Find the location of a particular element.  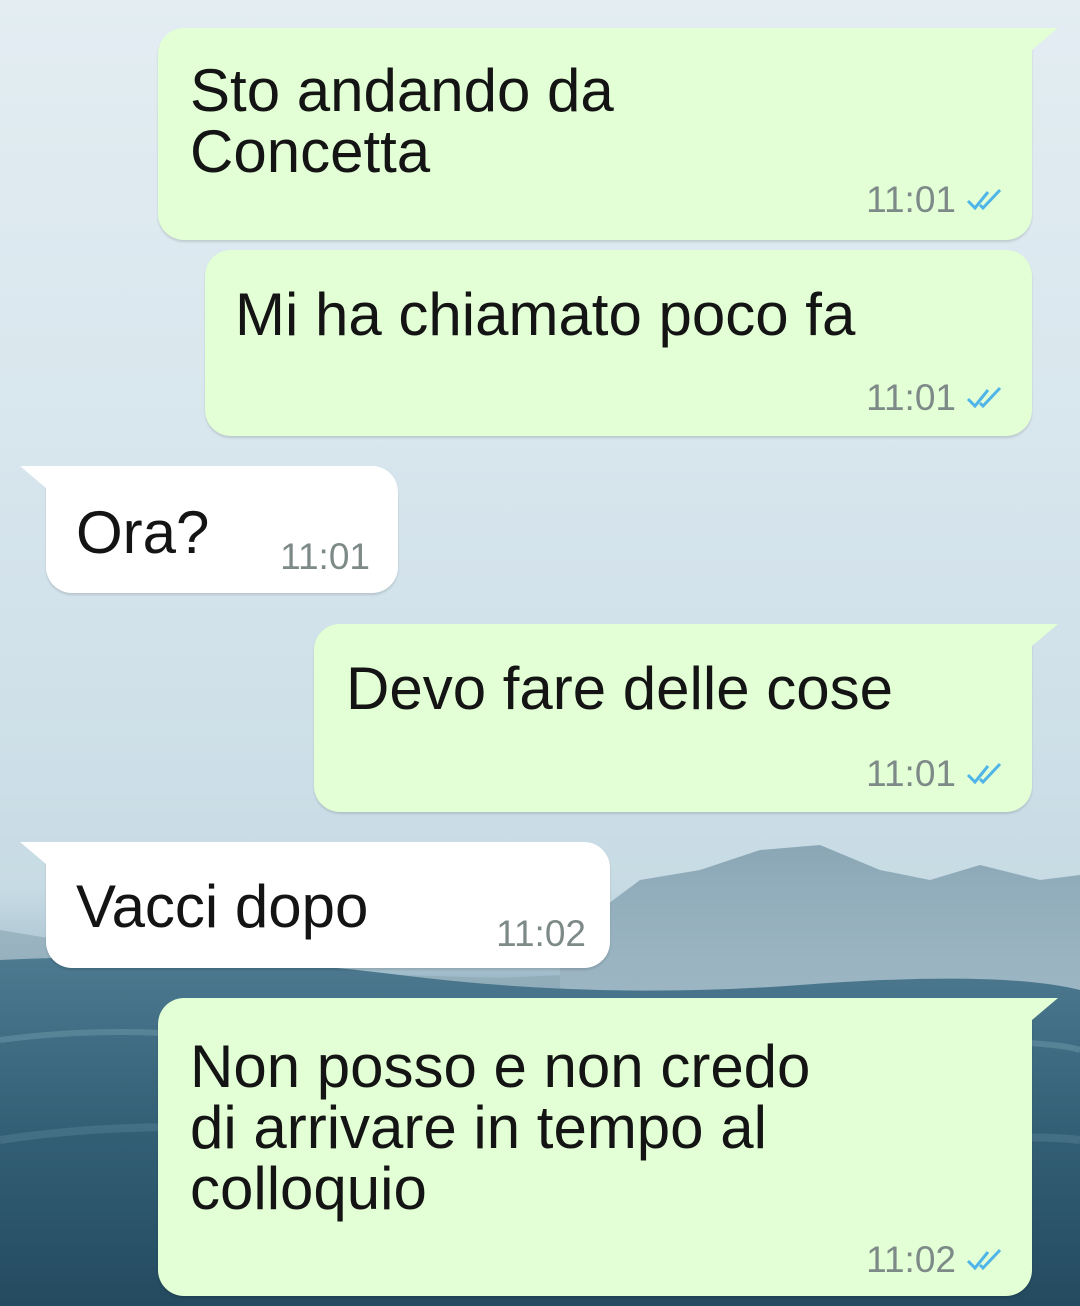

message-bubble-outgoing: Sto andando da Concetta 11:01 is located at coordinates (595, 134).